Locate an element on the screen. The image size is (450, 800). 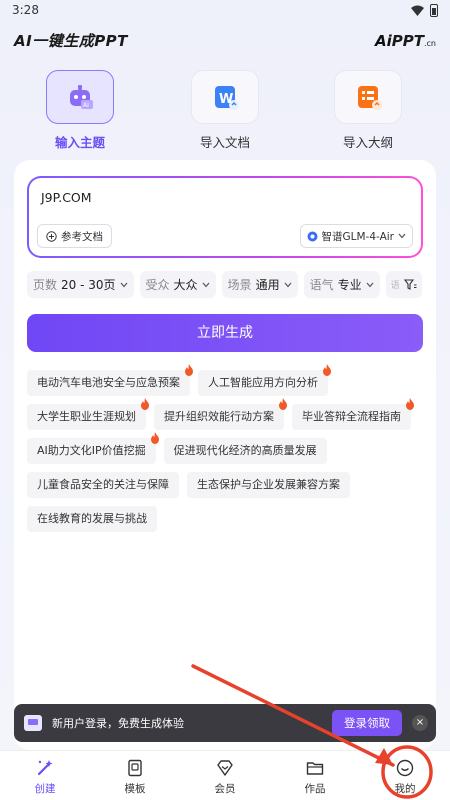
suggestion-chip: 电动汽车电池安全与应急预案 is located at coordinates (110, 380).